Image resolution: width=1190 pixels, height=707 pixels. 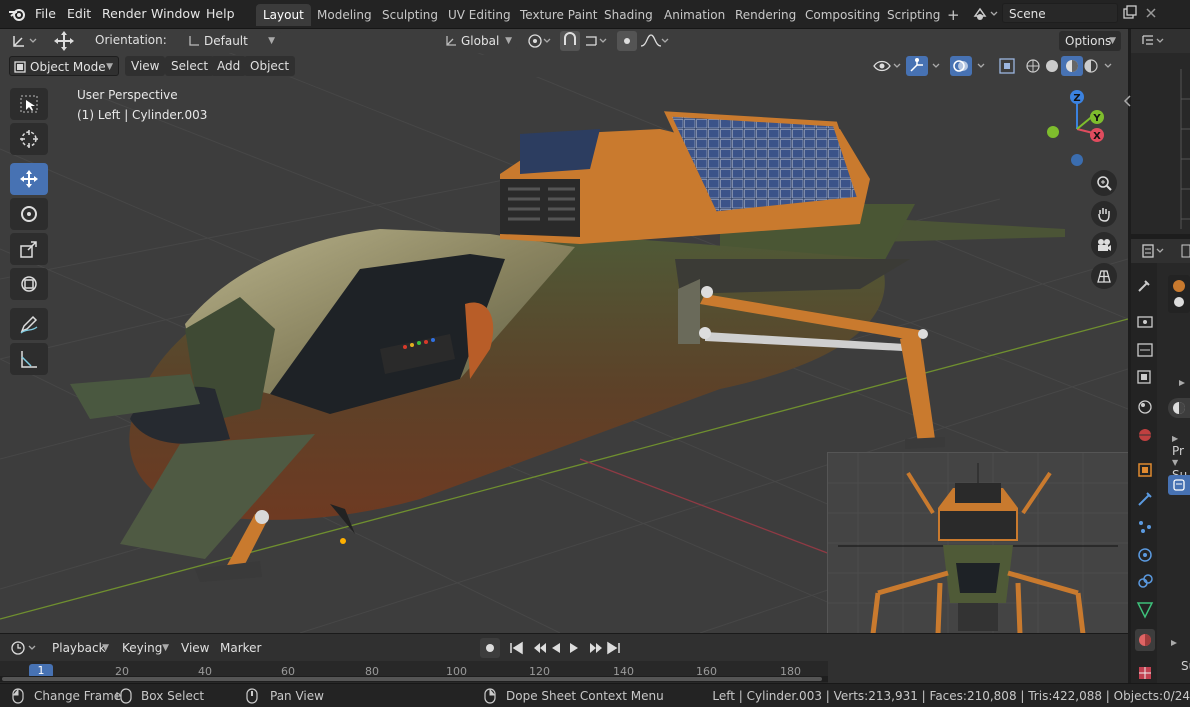 I want to click on marker-menu: Marker, so click(x=240, y=648).